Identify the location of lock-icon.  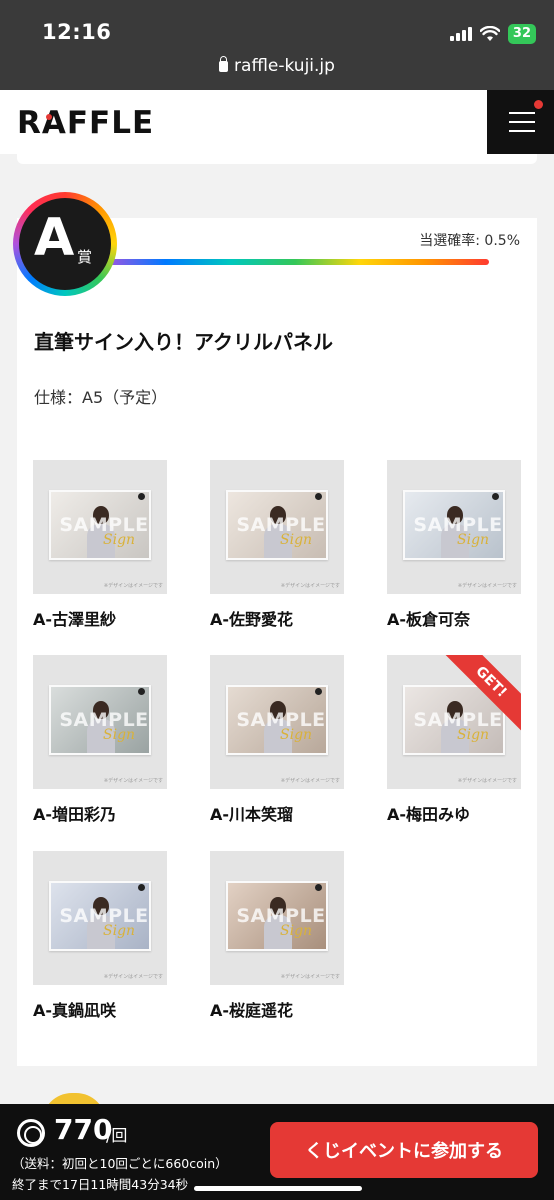
(224, 64).